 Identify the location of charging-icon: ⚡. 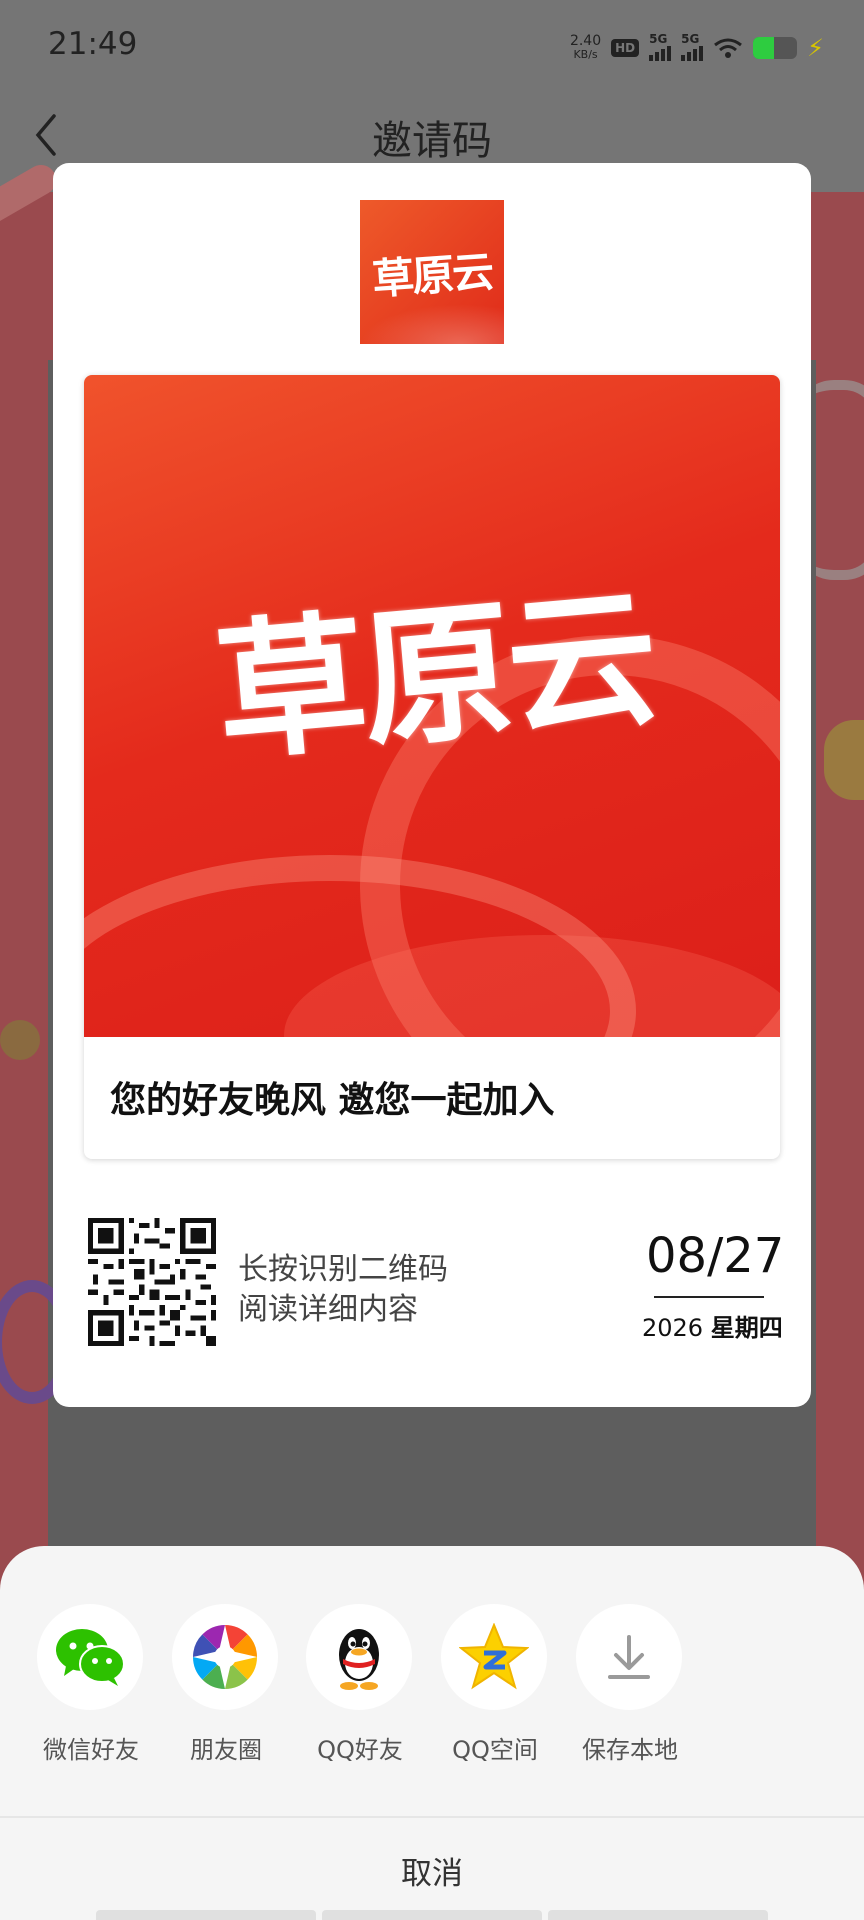
(815, 48).